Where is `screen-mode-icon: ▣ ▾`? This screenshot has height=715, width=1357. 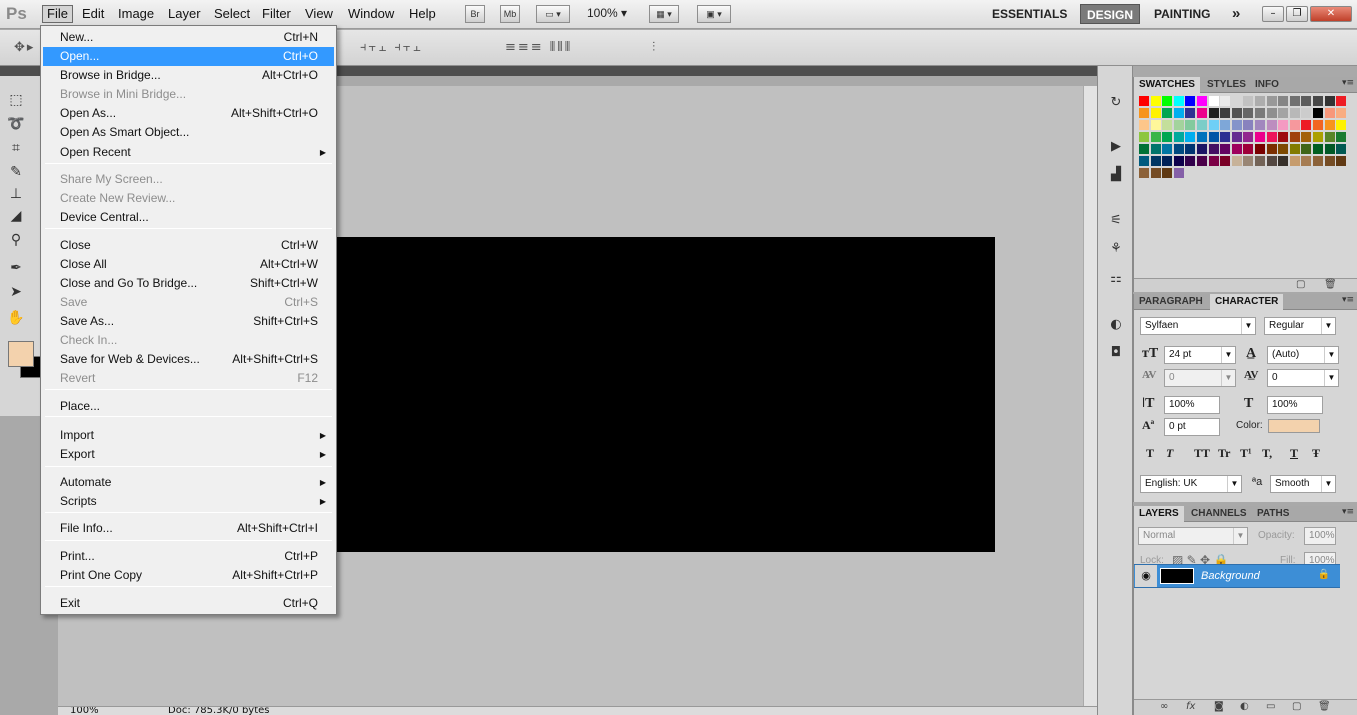
screen-mode-icon: ▣ ▾ is located at coordinates (714, 14).